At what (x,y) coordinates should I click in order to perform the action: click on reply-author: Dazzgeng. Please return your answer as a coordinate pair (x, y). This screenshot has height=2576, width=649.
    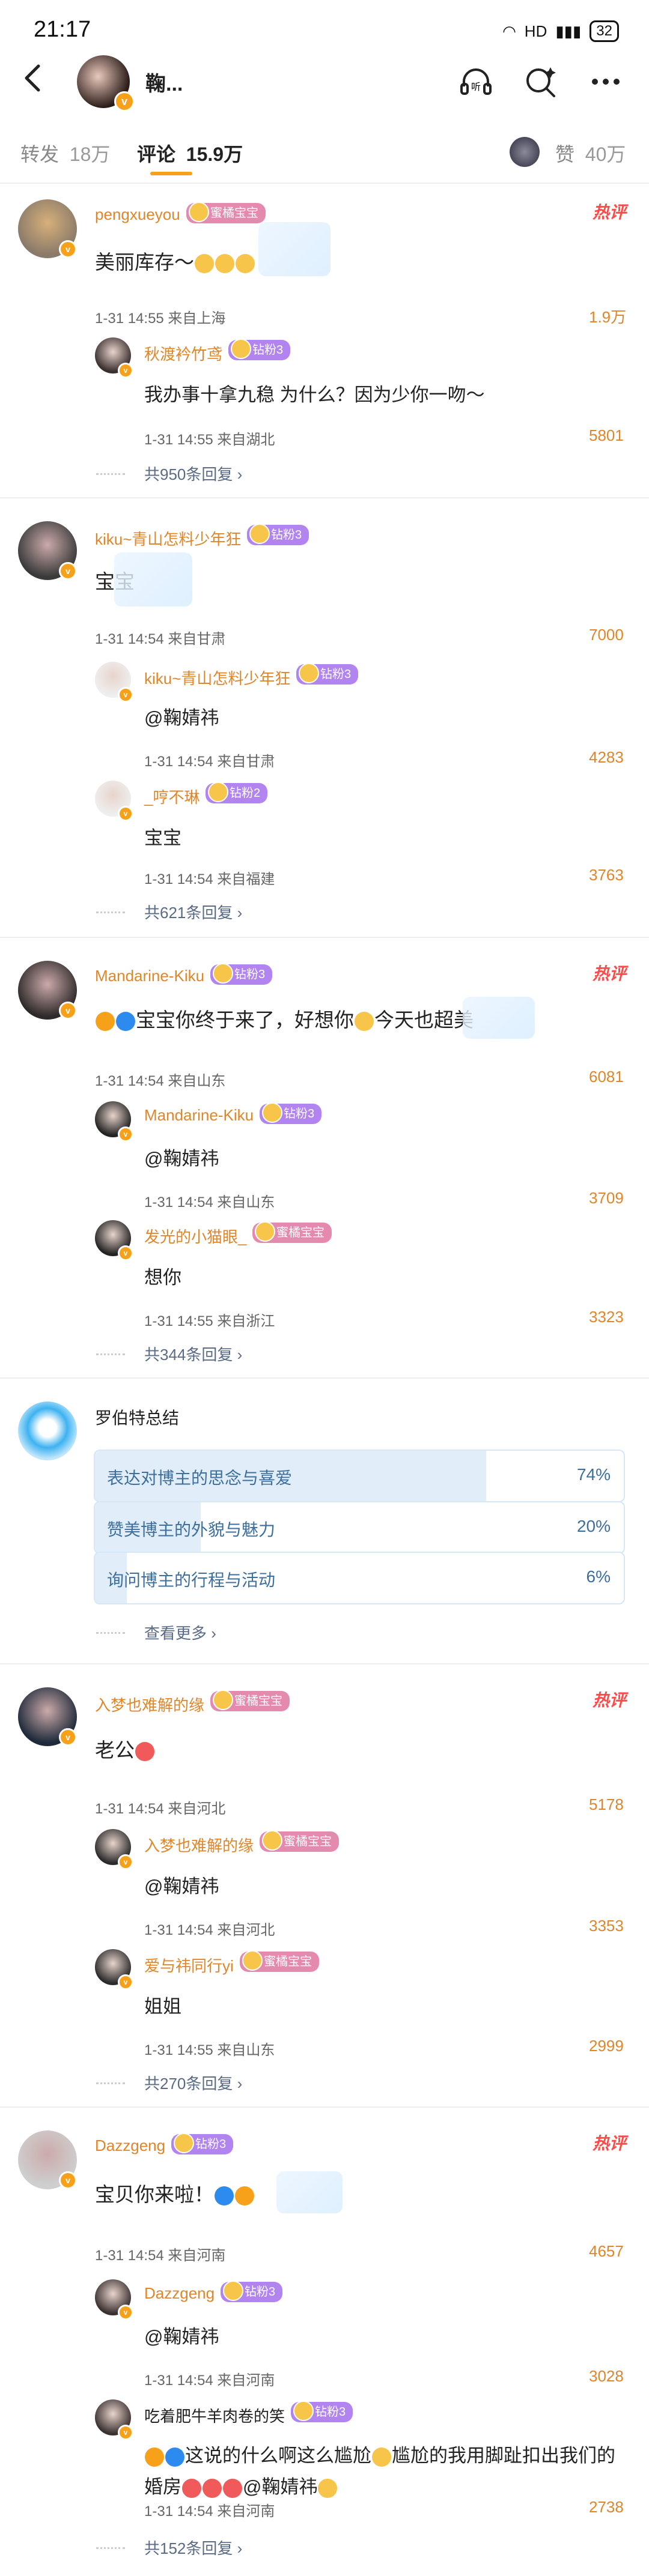
    Looking at the image, I should click on (180, 2293).